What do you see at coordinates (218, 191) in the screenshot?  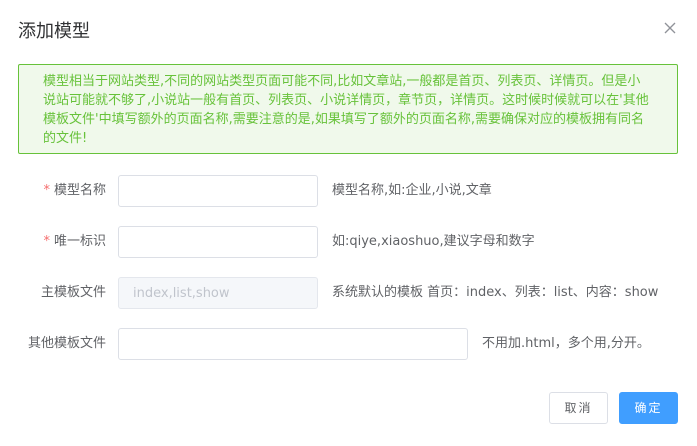 I see `model-name-input` at bounding box center [218, 191].